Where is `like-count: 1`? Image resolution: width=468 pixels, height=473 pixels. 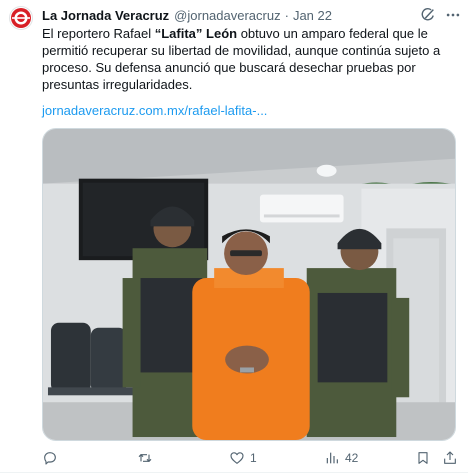
like-count: 1 is located at coordinates (253, 458).